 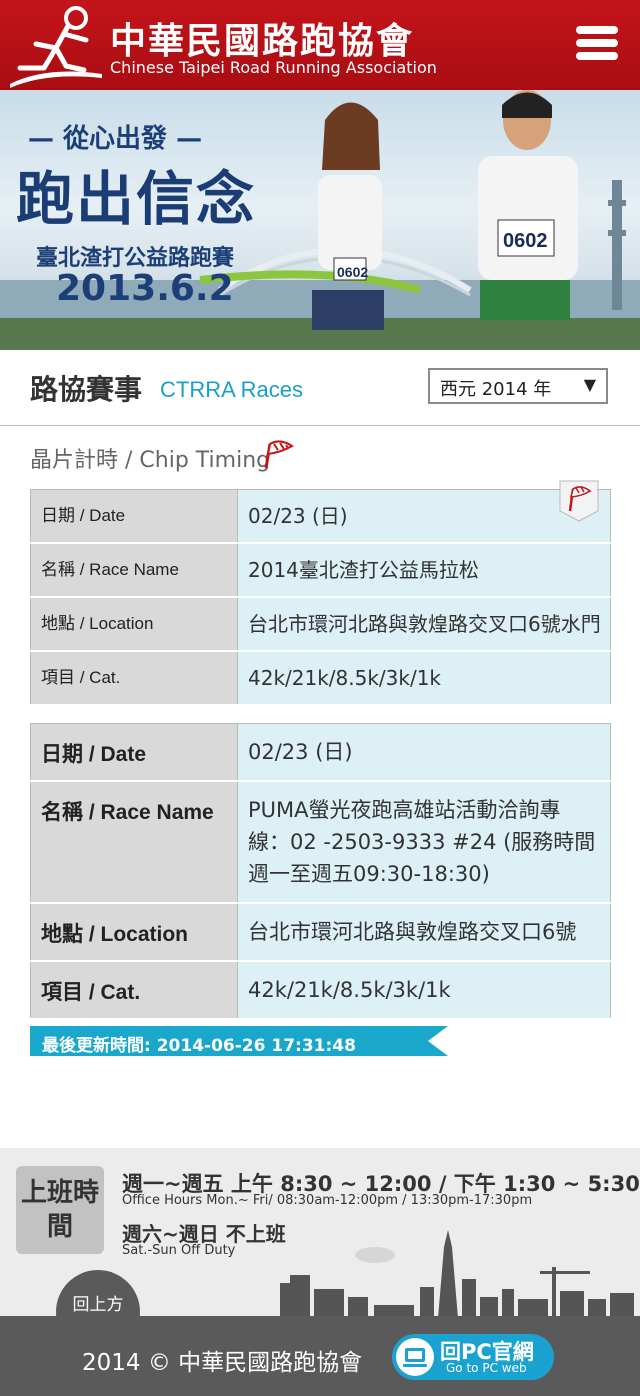 What do you see at coordinates (589, 384) in the screenshot?
I see `dropdown-arrow-icon: ▼` at bounding box center [589, 384].